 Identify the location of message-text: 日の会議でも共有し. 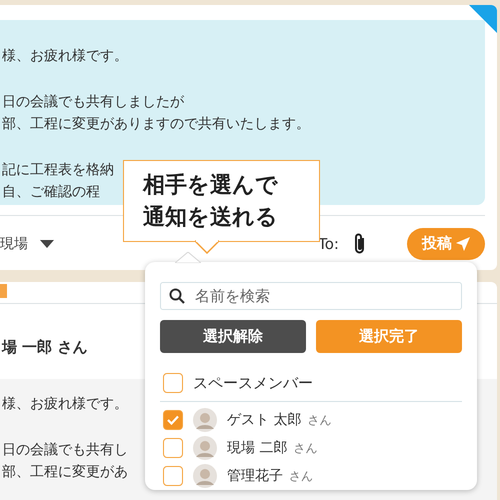
(65, 450).